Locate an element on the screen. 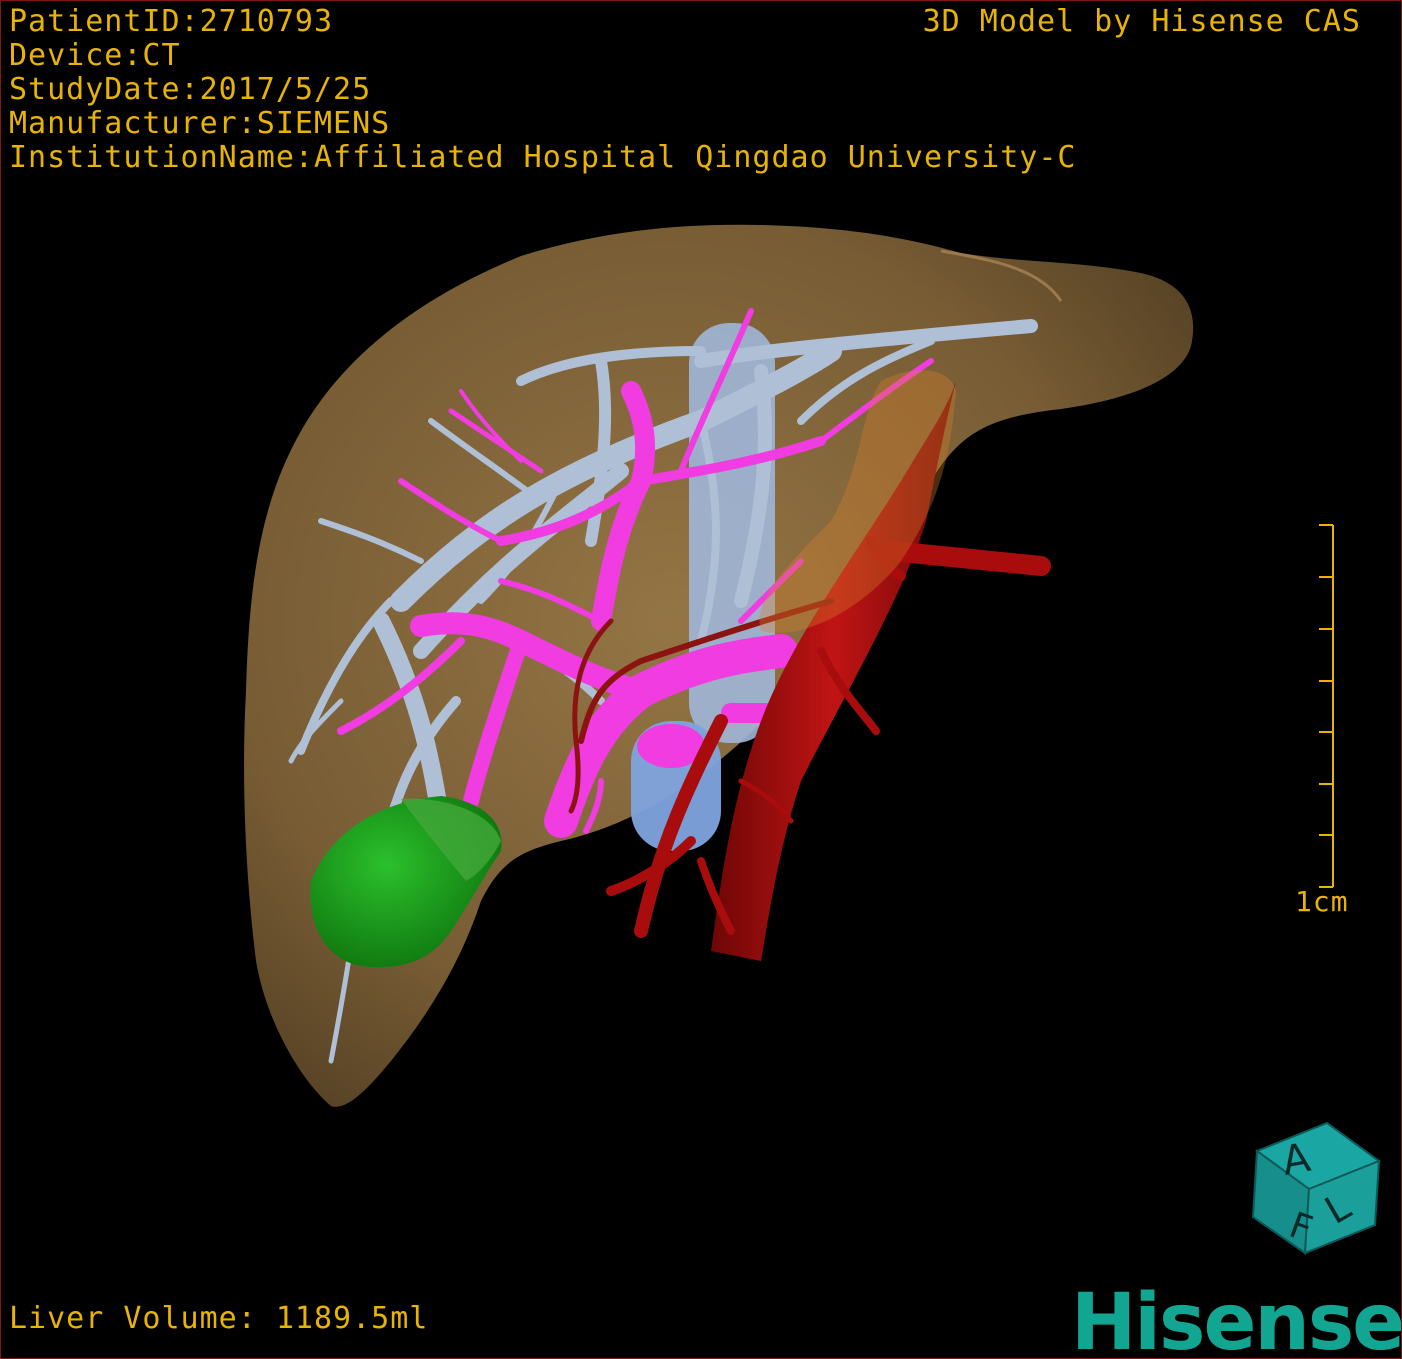 This screenshot has width=1402, height=1359. study-date: StudyDate:2017/5/25 is located at coordinates (190, 89).